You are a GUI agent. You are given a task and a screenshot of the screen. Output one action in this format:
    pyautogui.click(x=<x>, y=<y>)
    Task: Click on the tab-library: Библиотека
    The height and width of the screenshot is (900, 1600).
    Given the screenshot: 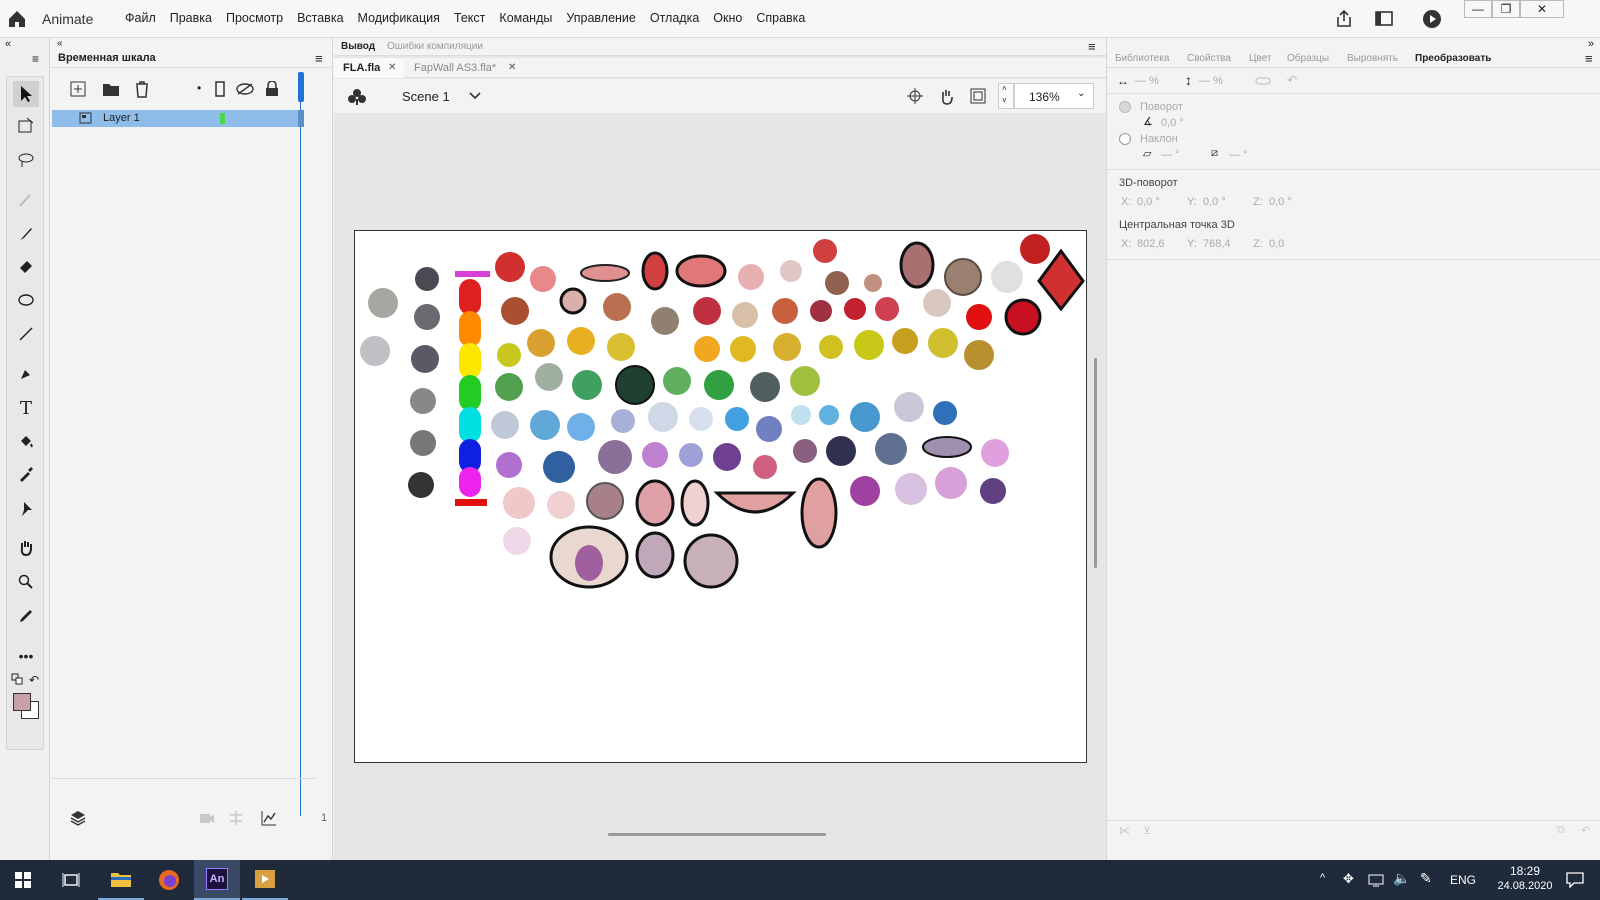 What is the action you would take?
    pyautogui.click(x=1142, y=58)
    